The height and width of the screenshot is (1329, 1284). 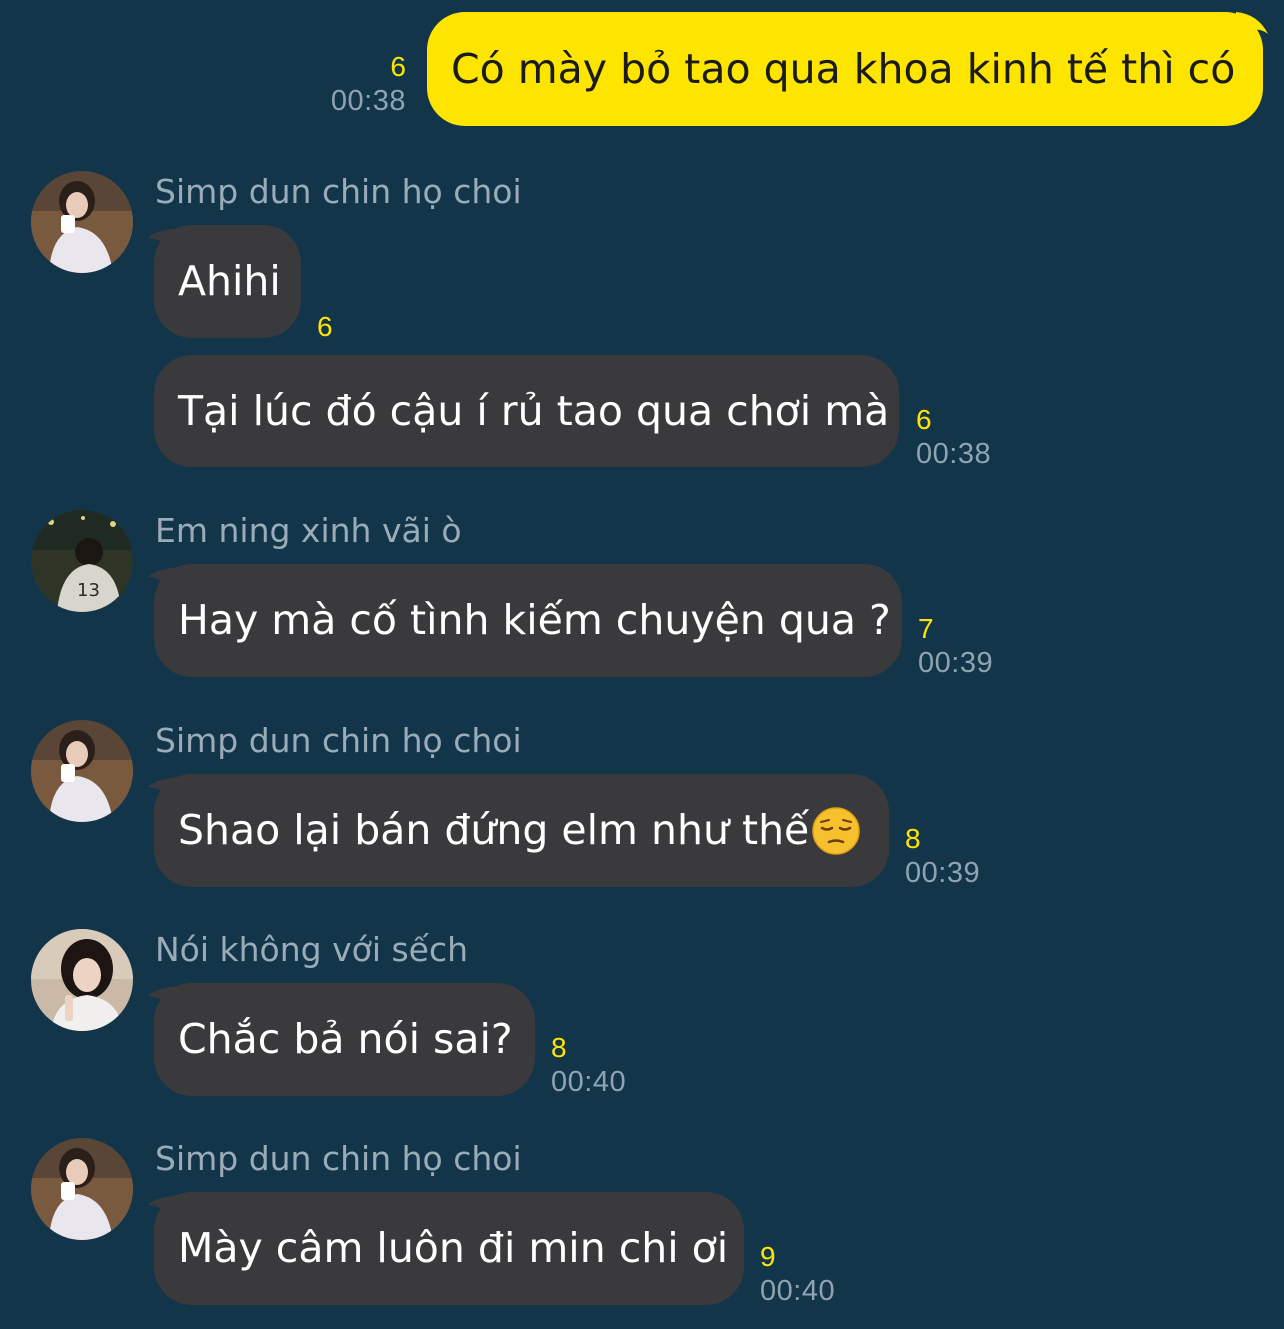 What do you see at coordinates (797, 1274) in the screenshot?
I see `message-meta: 9 00:40` at bounding box center [797, 1274].